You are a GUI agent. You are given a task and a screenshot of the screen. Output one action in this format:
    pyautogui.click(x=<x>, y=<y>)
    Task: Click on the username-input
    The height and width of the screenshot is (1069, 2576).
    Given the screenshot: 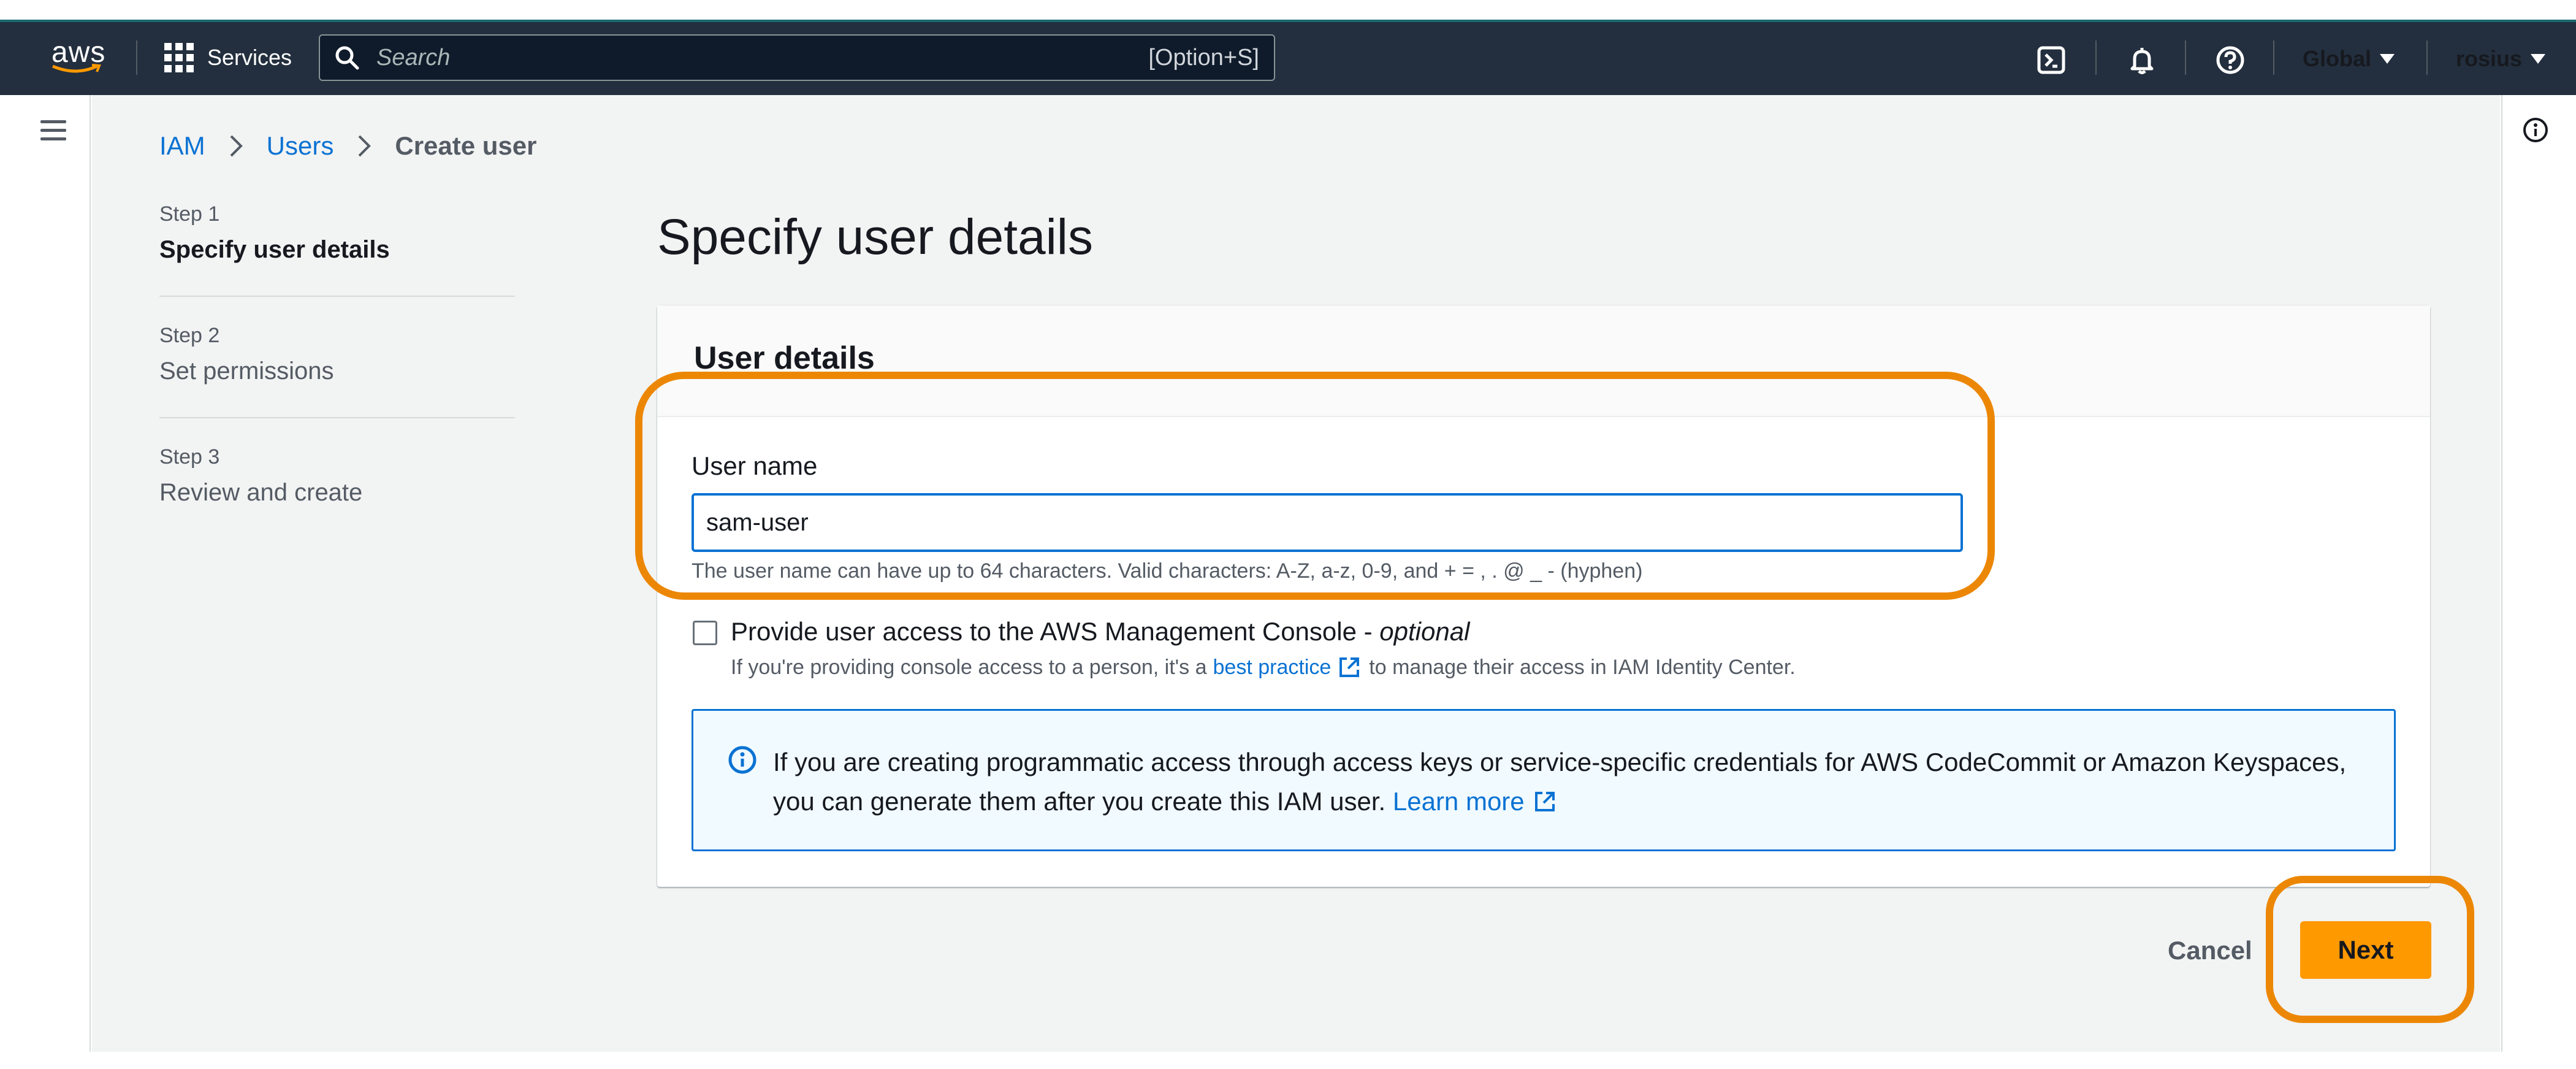 What is the action you would take?
    pyautogui.click(x=1327, y=522)
    